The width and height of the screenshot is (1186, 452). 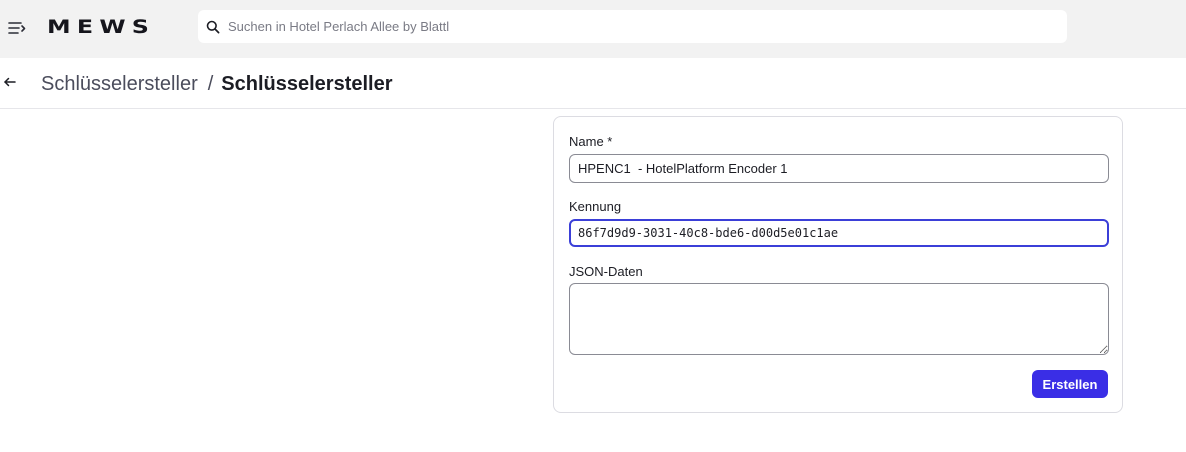 I want to click on name-field, so click(x=839, y=168).